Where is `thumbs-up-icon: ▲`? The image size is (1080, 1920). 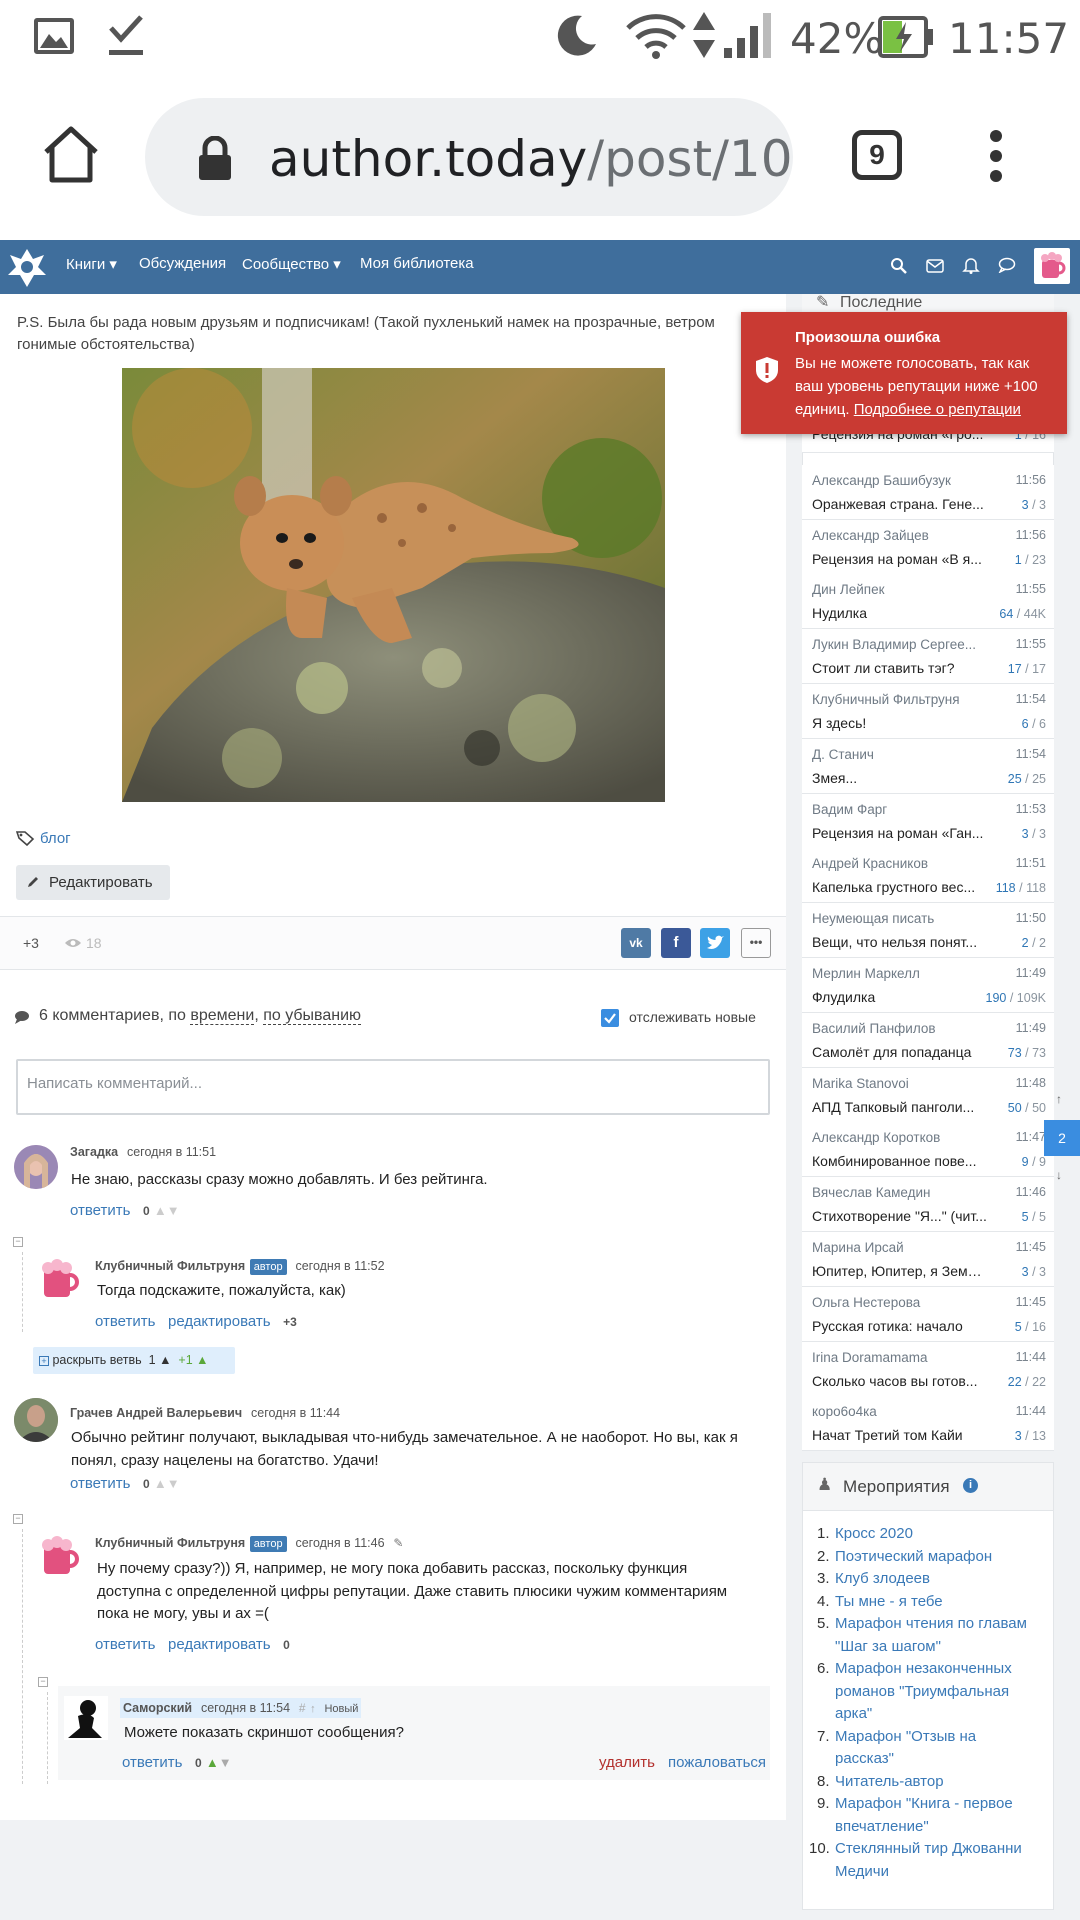
thumbs-up-icon: ▲ is located at coordinates (160, 1483).